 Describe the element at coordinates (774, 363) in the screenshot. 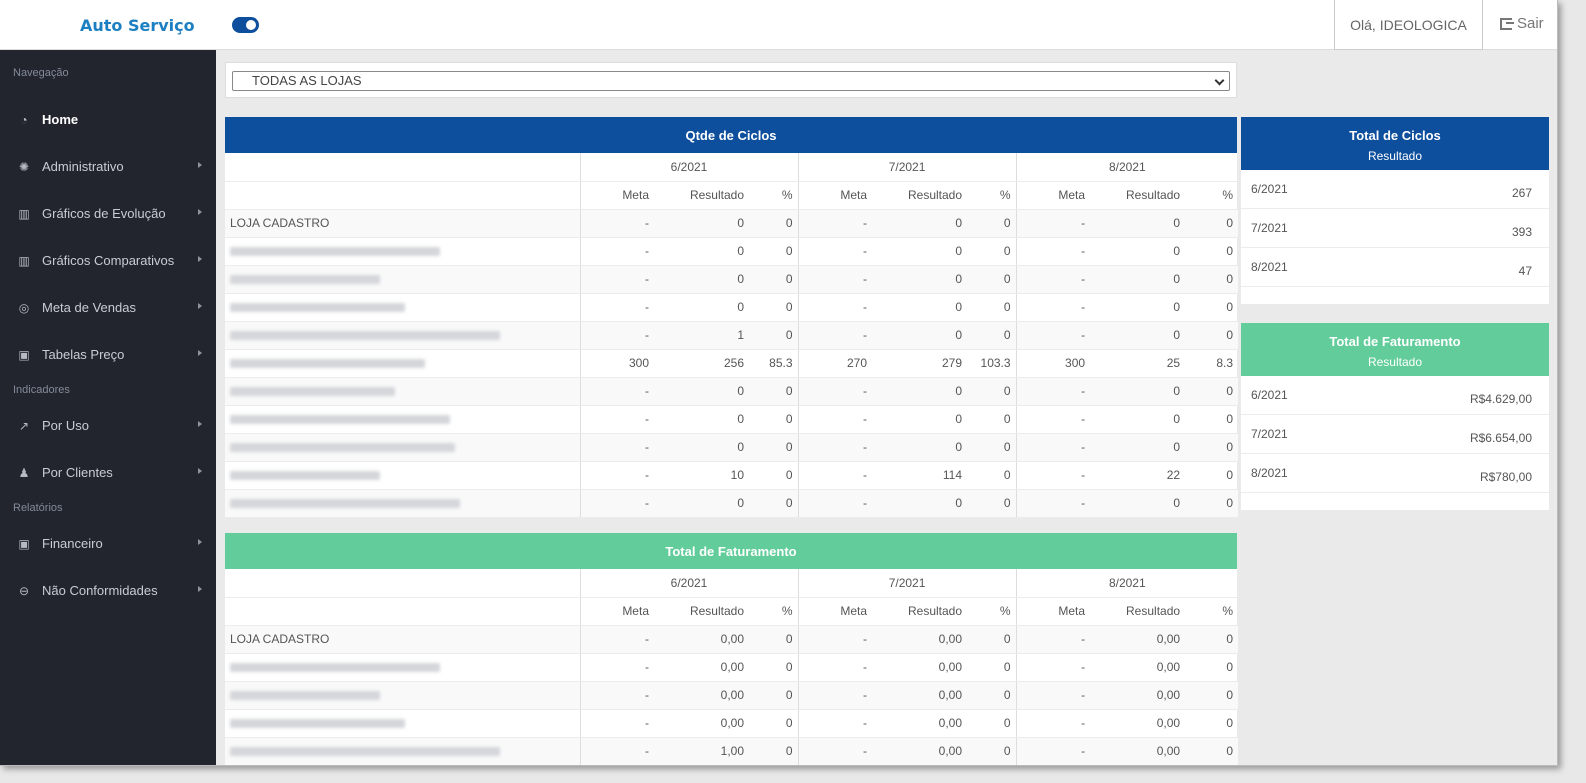

I see `value-cell: 85.3` at that location.